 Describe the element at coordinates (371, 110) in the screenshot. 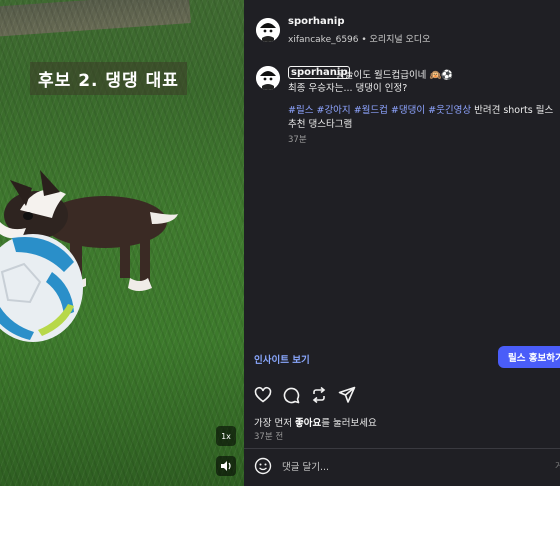

I see `hashtag-link: #월드컵` at that location.